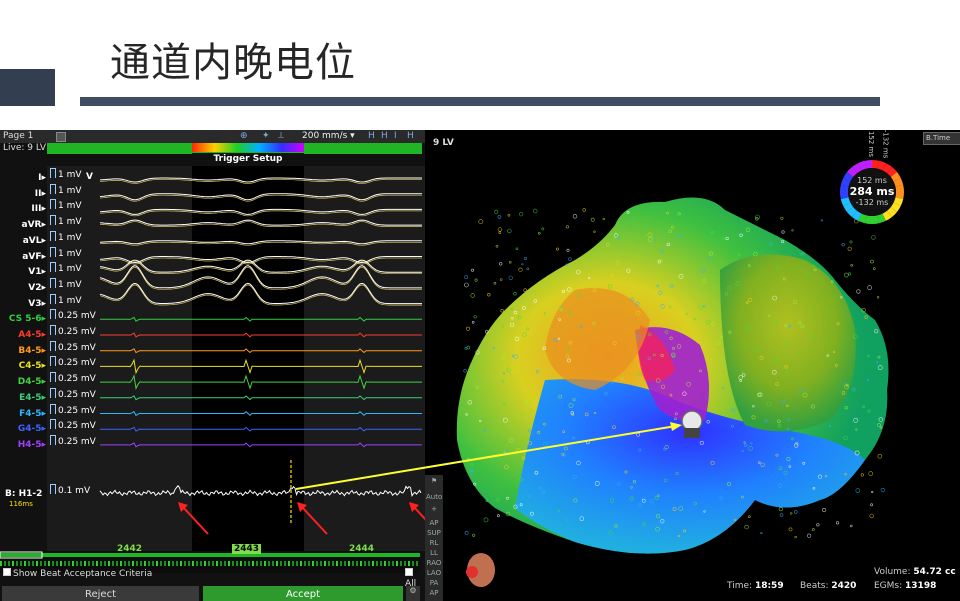  Describe the element at coordinates (100, 593) in the screenshot. I see `reject-button: Reject` at that location.